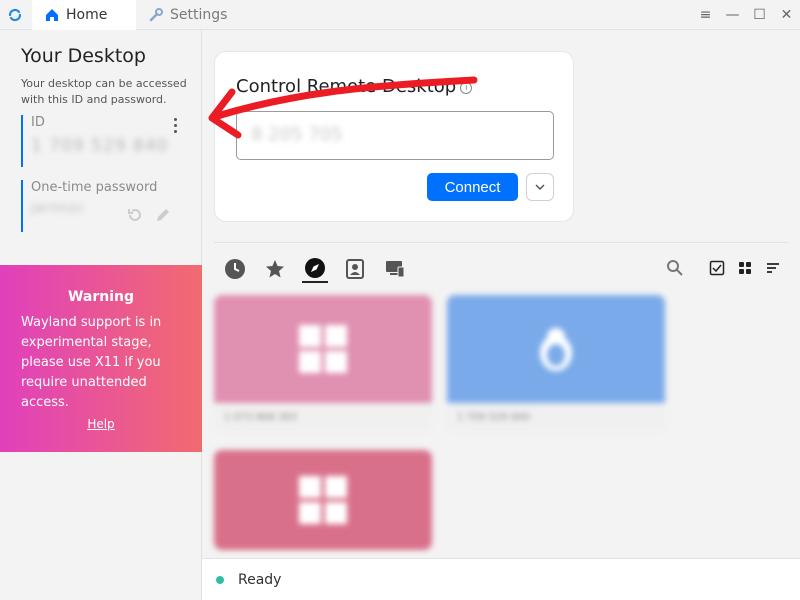 Image resolution: width=800 pixels, height=600 pixels. Describe the element at coordinates (275, 269) in the screenshot. I see `favorites-icon` at that location.